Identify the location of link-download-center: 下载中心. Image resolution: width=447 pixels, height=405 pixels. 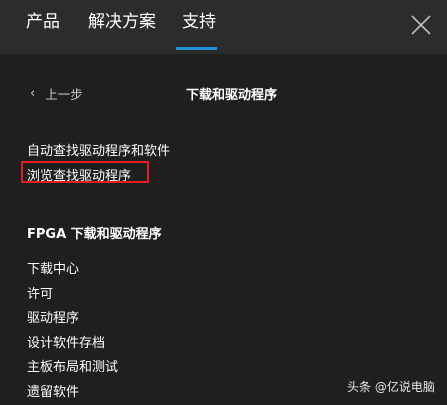
(53, 267).